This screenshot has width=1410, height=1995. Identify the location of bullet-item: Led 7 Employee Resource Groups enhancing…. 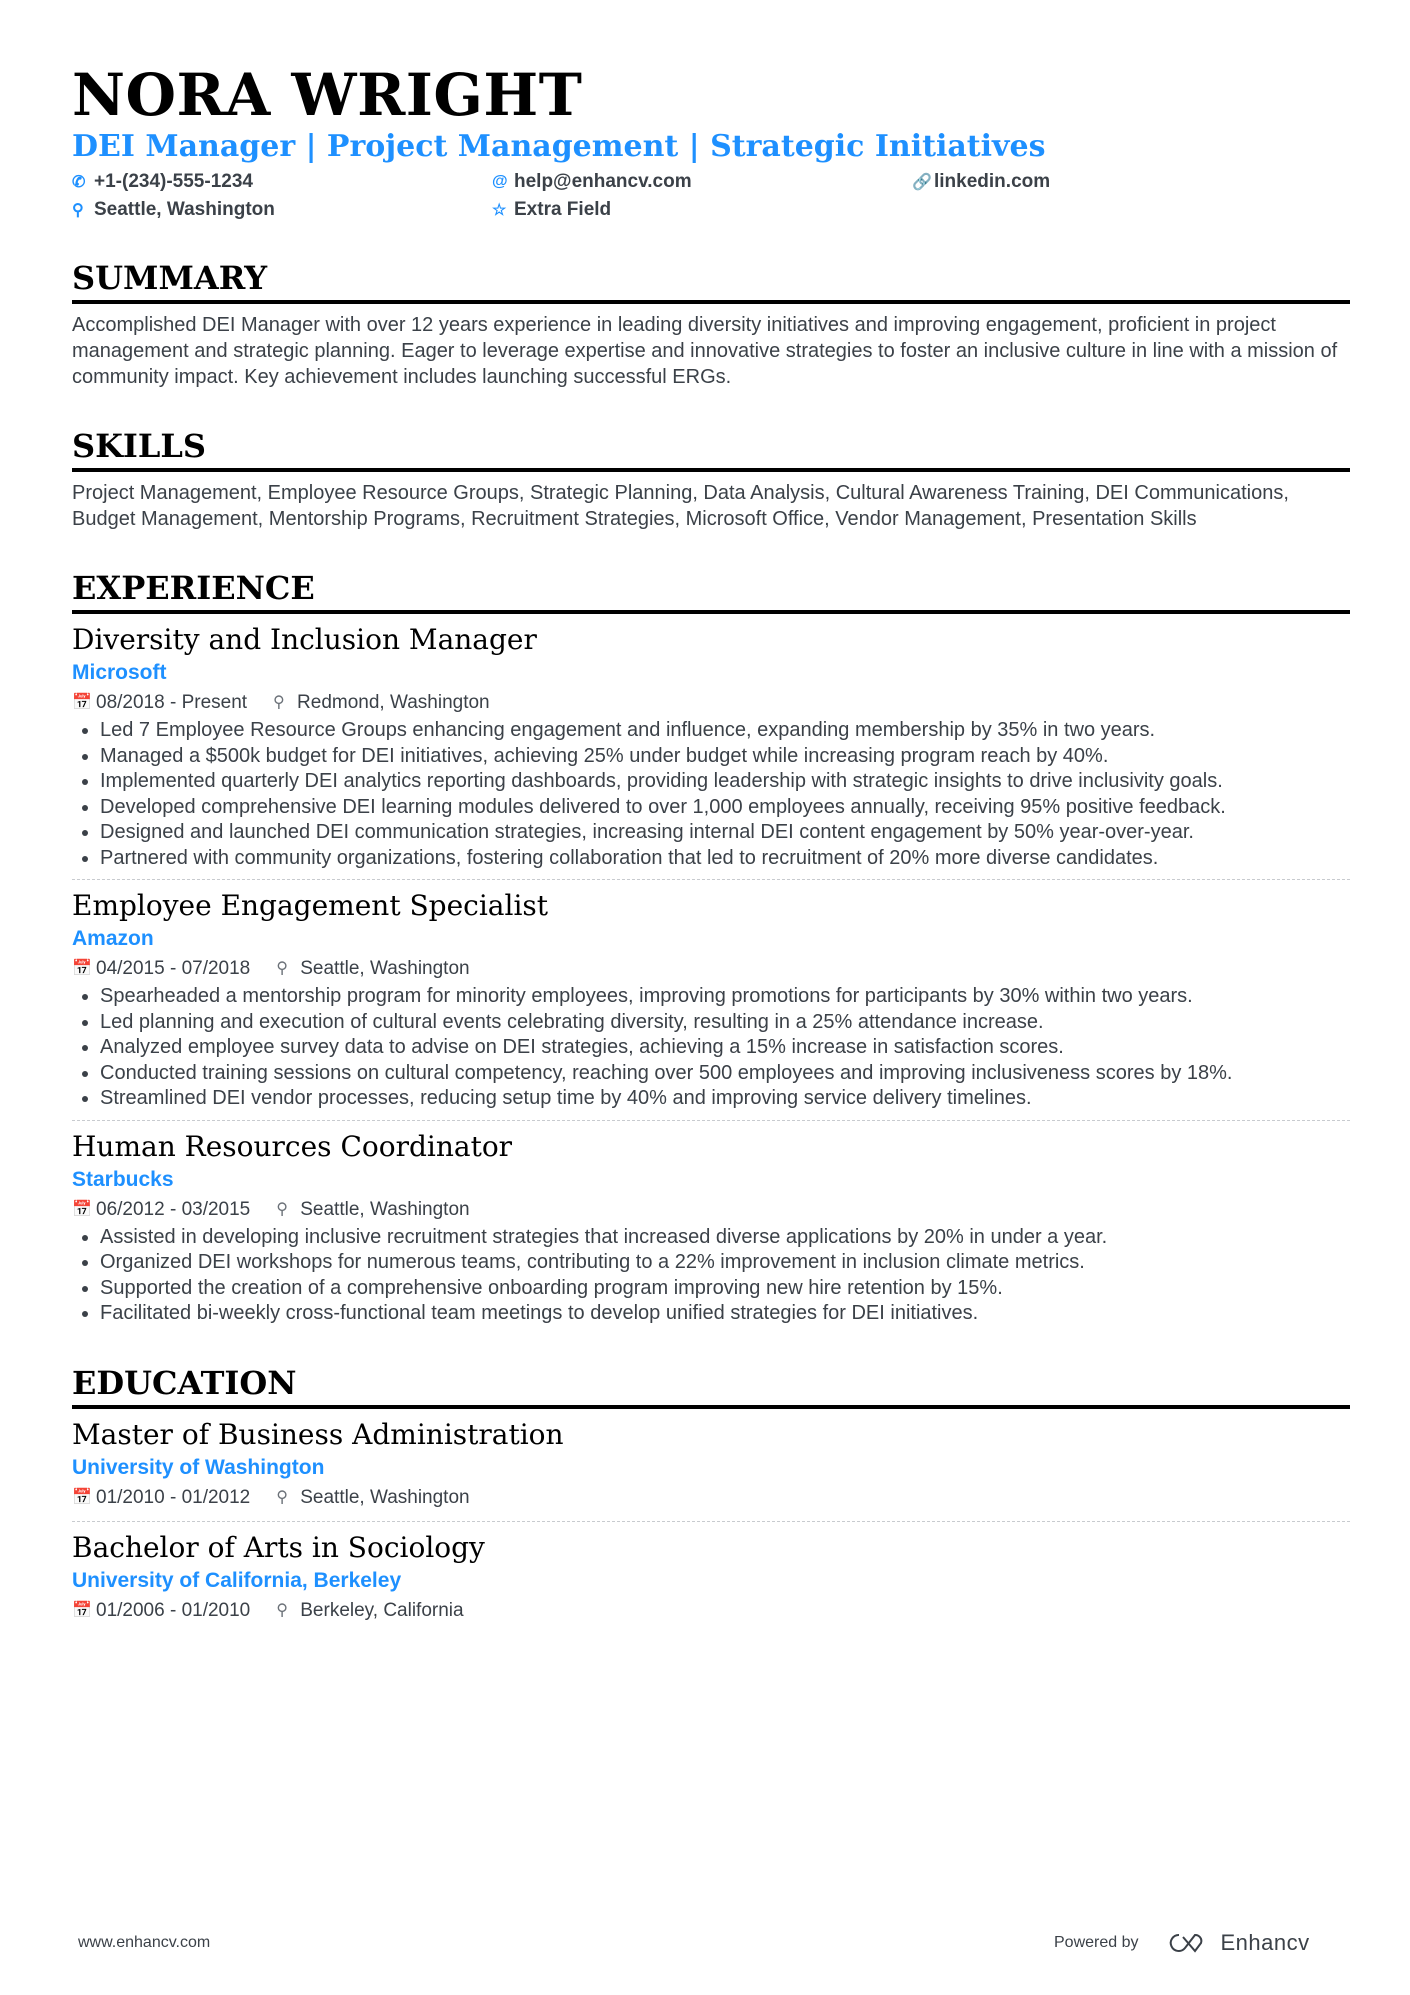
(725, 731).